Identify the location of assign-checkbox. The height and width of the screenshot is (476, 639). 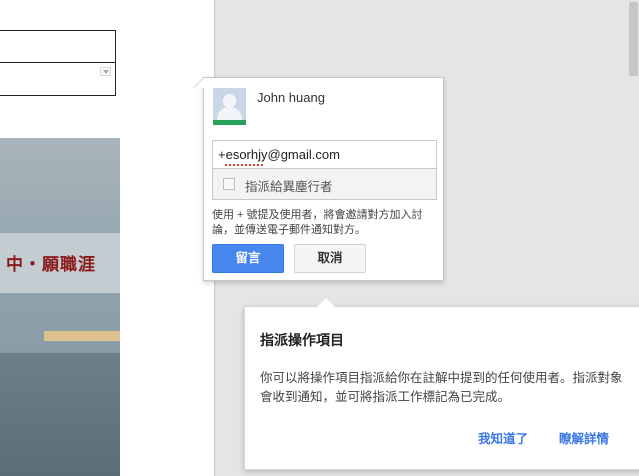
(229, 184).